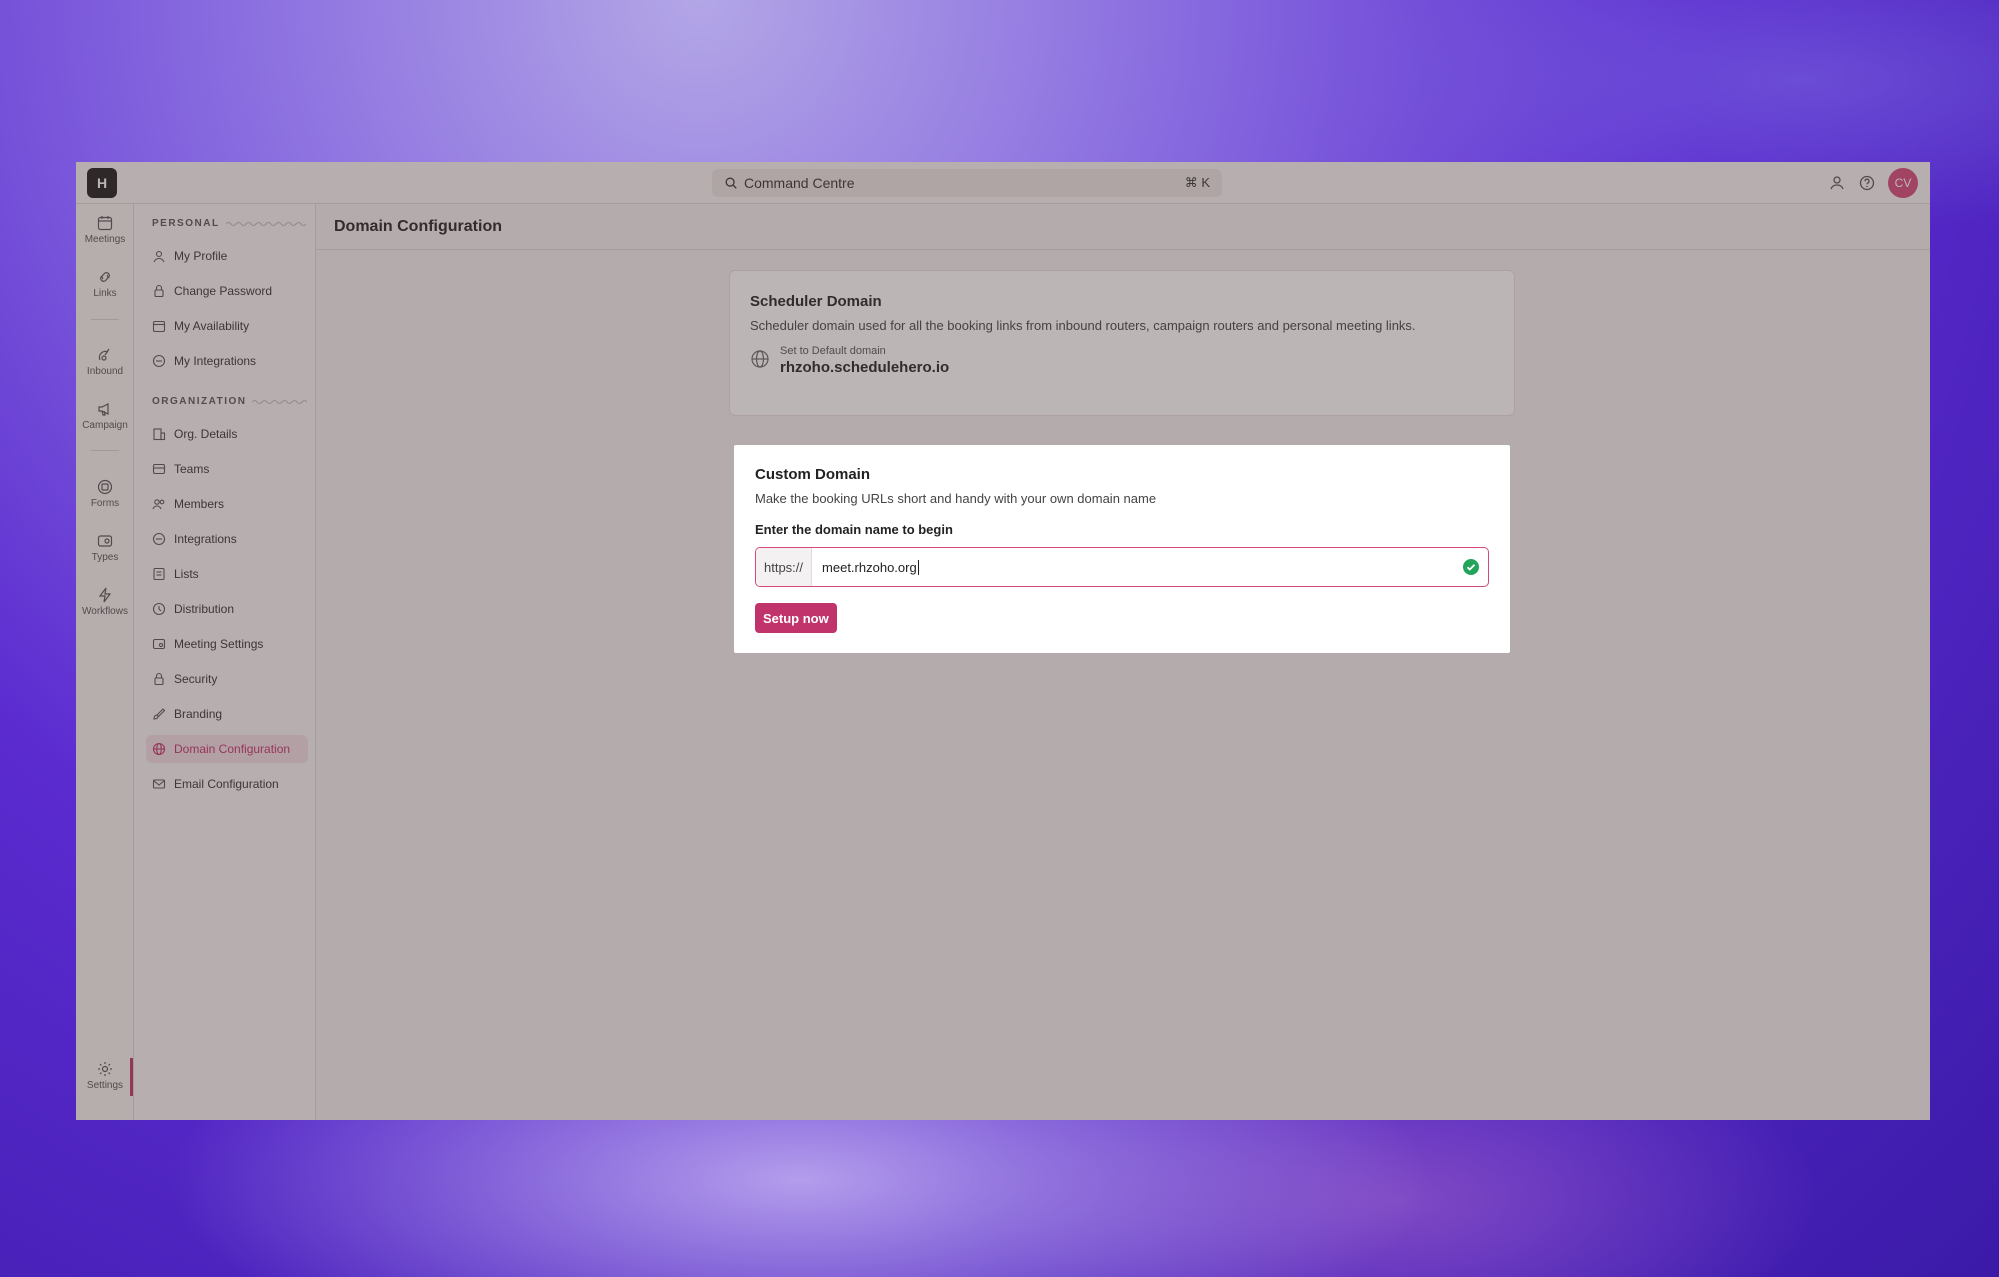  What do you see at coordinates (967, 183) in the screenshot?
I see `command-centre-search: Command Centre ⌘ K` at bounding box center [967, 183].